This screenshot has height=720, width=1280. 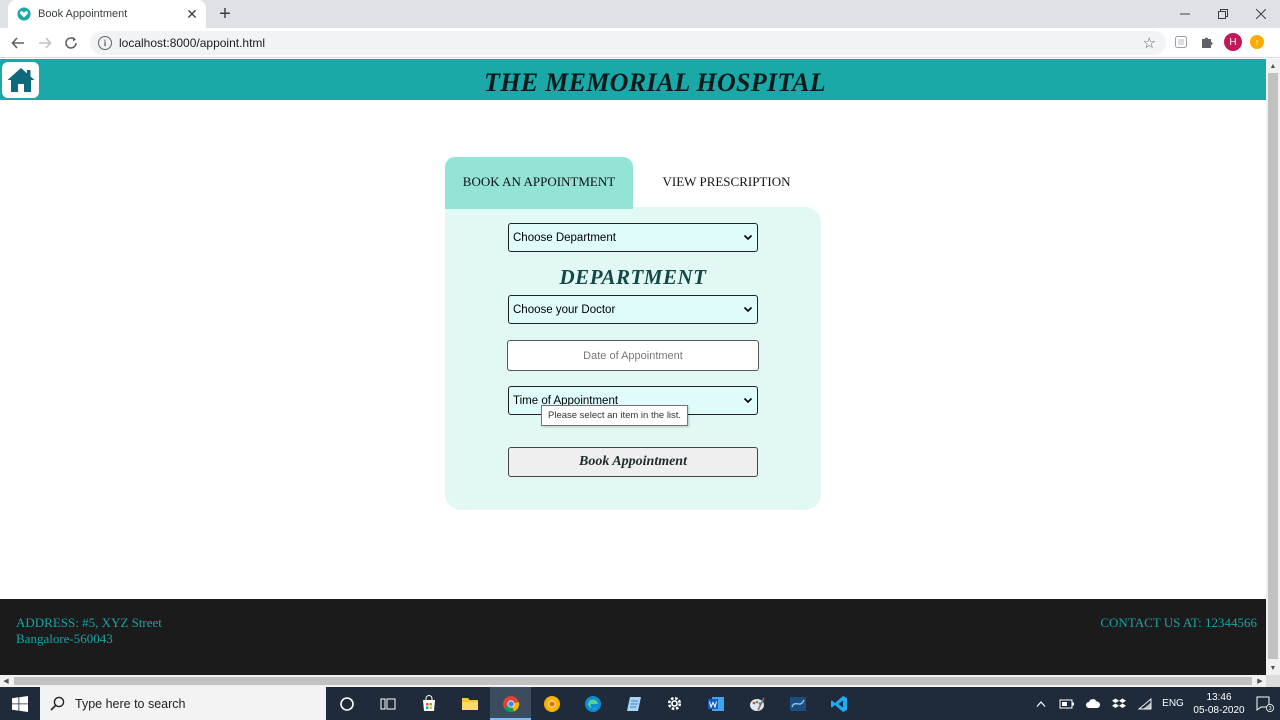 I want to click on browser-tab-title: Book Appointment, so click(x=83, y=14).